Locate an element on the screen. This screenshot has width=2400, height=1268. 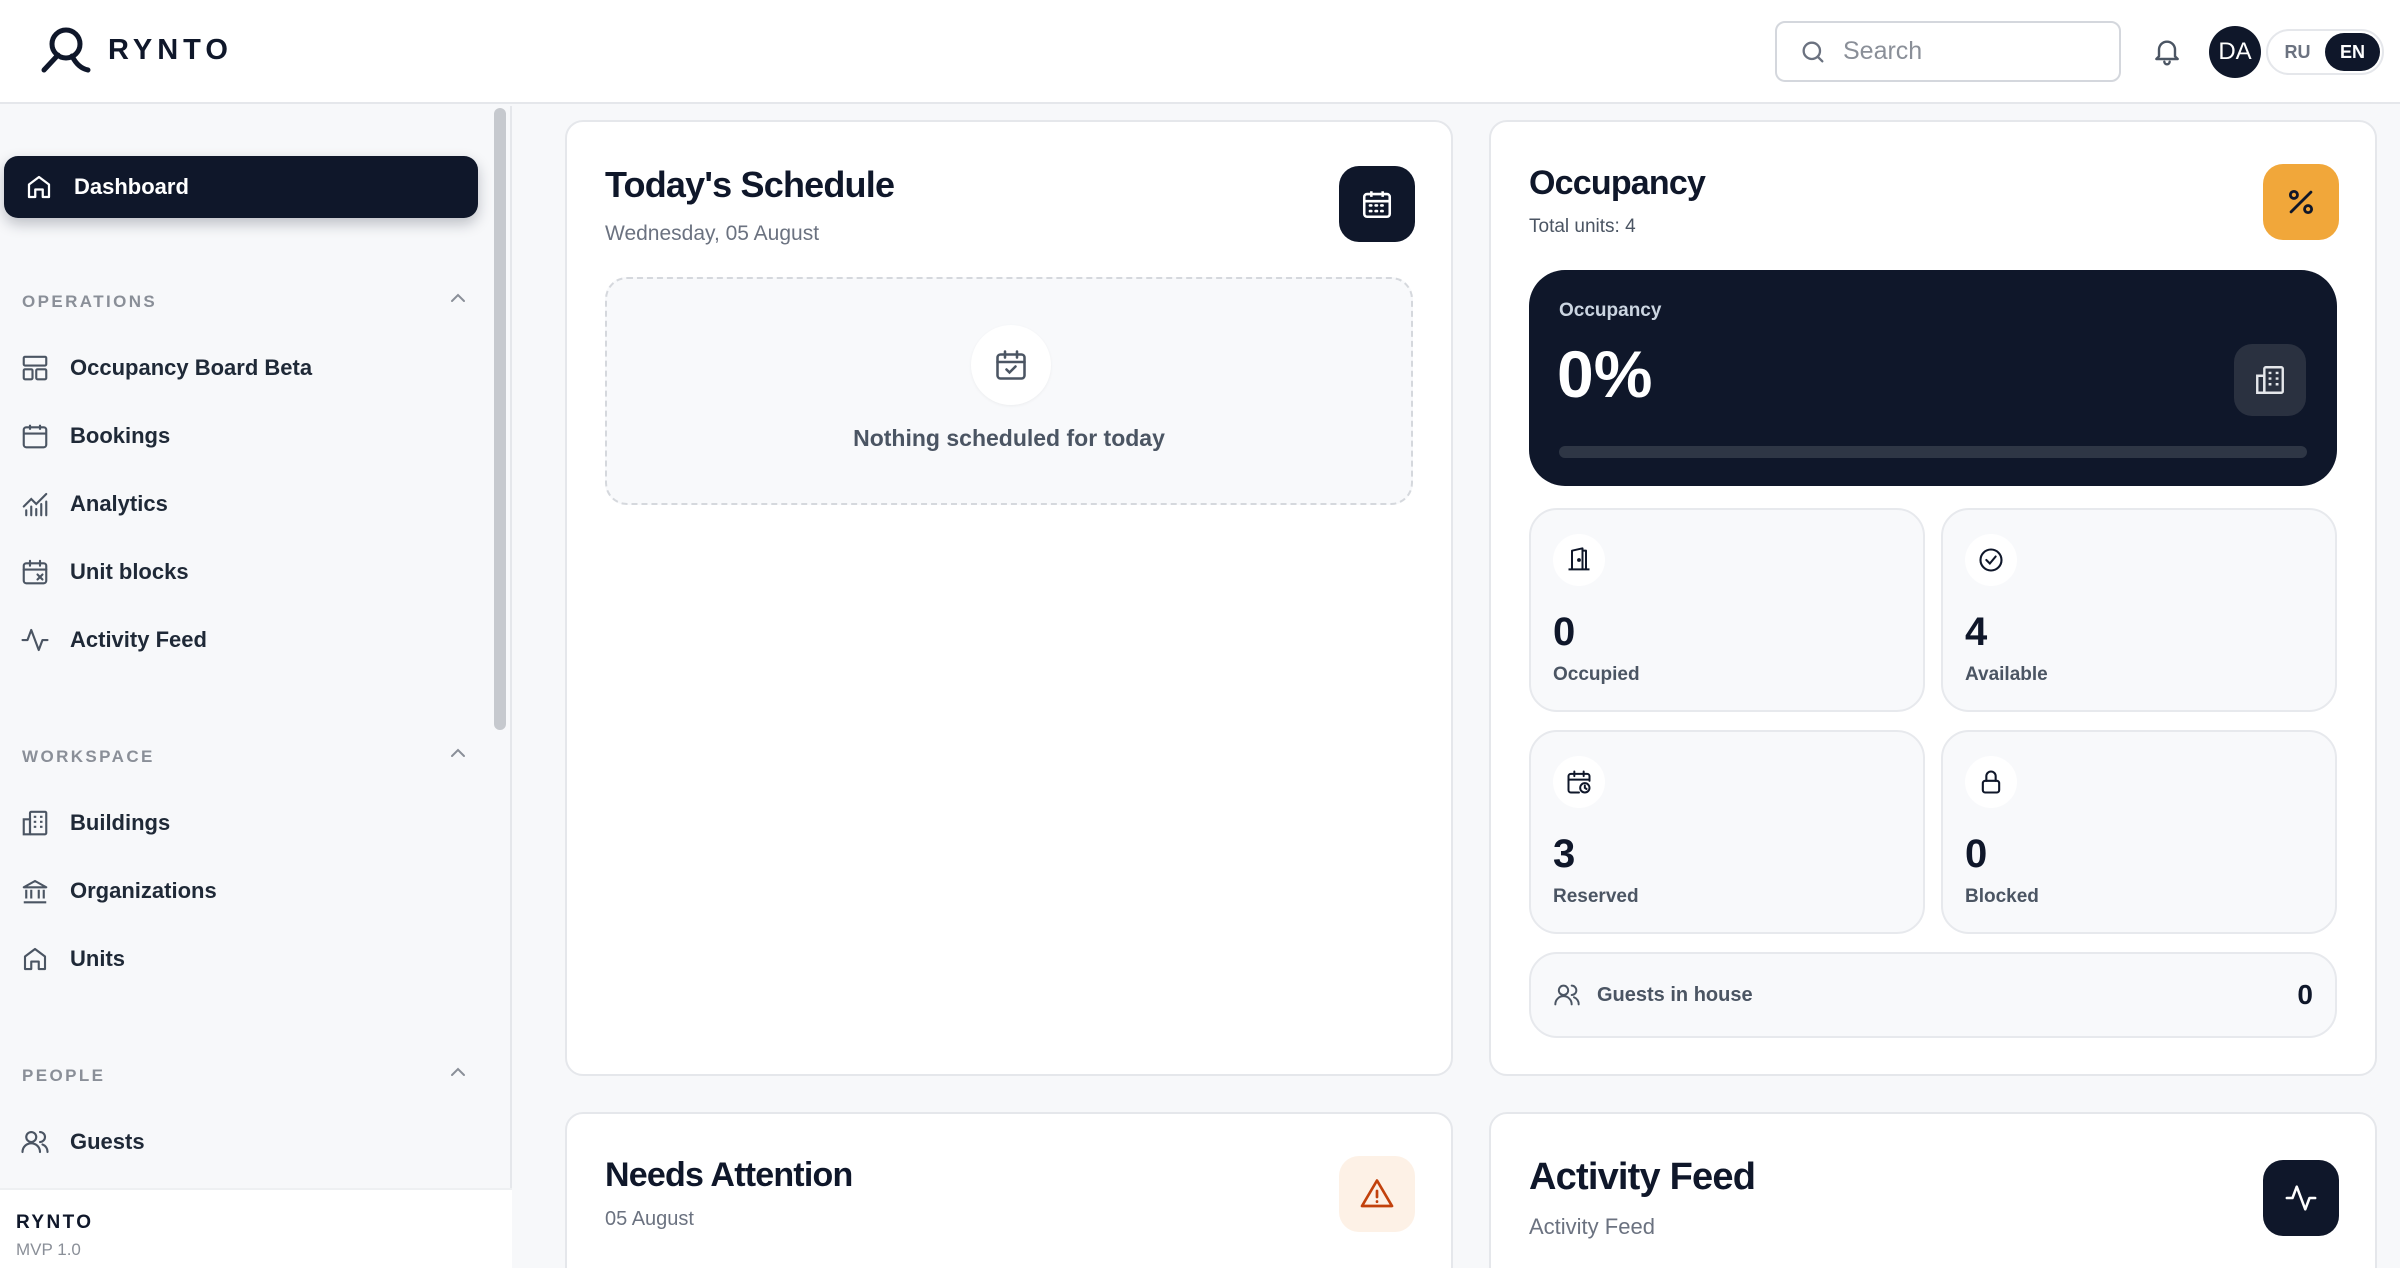
sidebar-item-buildings: Buildings is located at coordinates (95, 823).